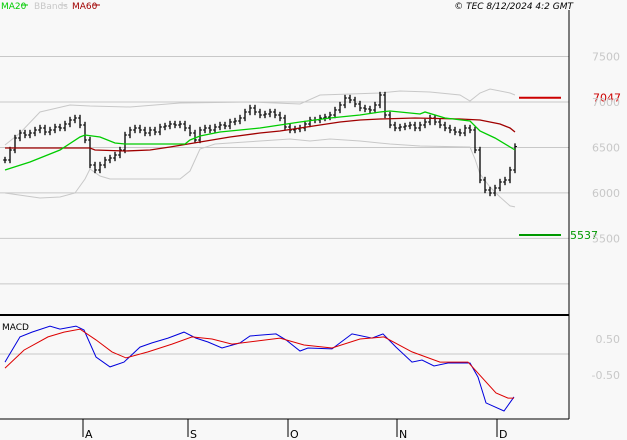 This screenshot has height=440, width=627. What do you see at coordinates (259, 363) in the screenshot?
I see `macd-series-signal` at bounding box center [259, 363].